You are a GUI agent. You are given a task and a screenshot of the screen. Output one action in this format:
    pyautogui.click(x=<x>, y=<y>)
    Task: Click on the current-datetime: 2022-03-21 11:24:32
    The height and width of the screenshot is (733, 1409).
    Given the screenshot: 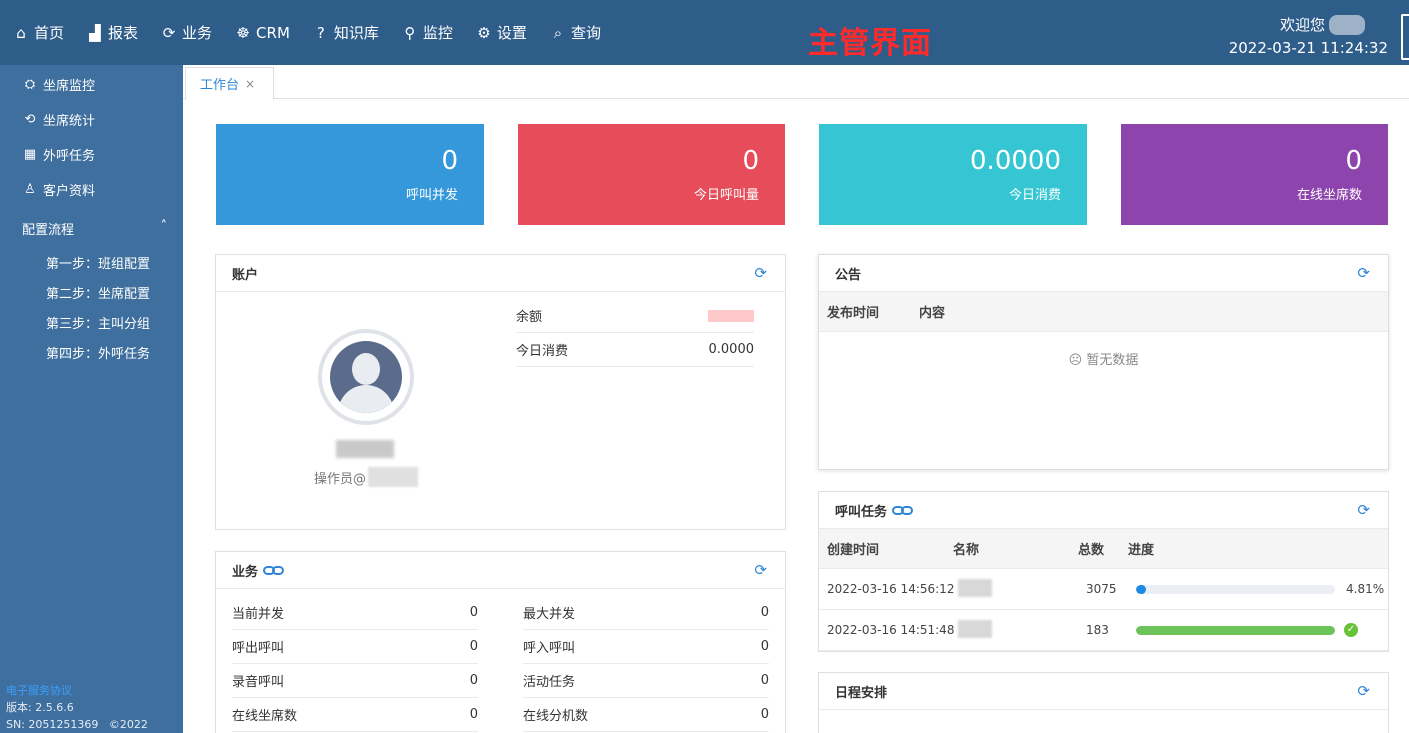 What is the action you would take?
    pyautogui.click(x=1308, y=48)
    